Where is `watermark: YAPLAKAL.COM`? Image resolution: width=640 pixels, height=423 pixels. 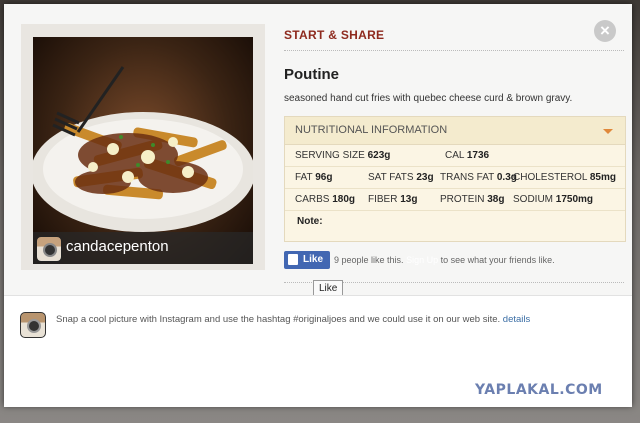
watermark: YAPLAKAL.COM is located at coordinates (539, 390).